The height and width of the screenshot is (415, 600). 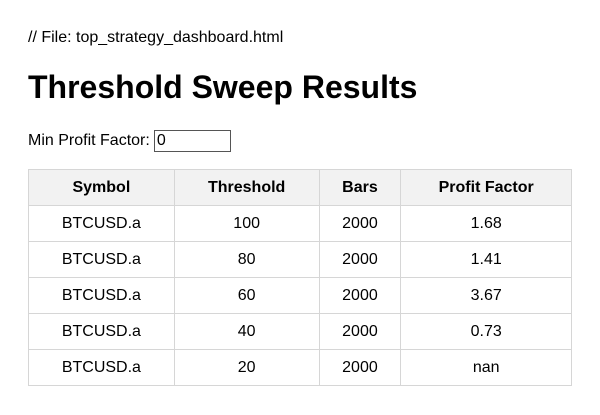 I want to click on cell-profit-factor: nan, so click(x=486, y=367).